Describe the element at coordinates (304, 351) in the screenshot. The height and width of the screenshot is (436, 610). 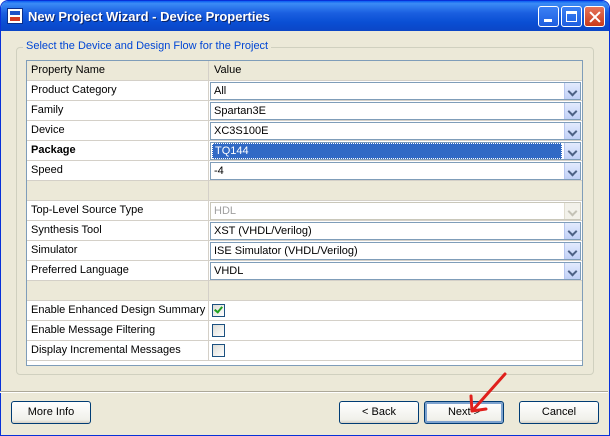
I see `row-display-incremental-messages: Display Incremental Messages` at that location.